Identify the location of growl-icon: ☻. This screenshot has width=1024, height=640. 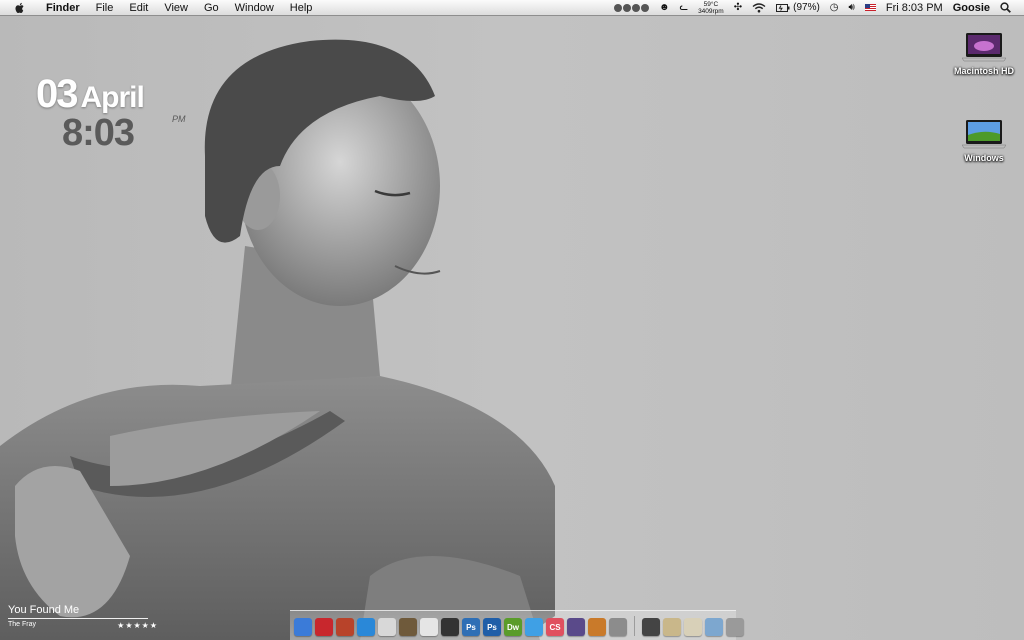
(664, 7).